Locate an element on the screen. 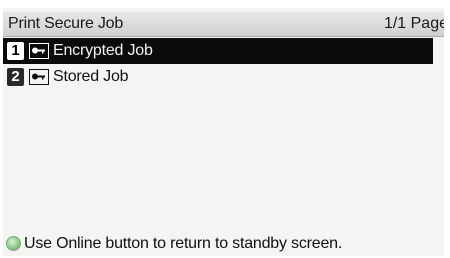 Image resolution: width=450 pixels, height=258 pixels. title-bar: Print Secure Job 1/1 Page is located at coordinates (223, 24).